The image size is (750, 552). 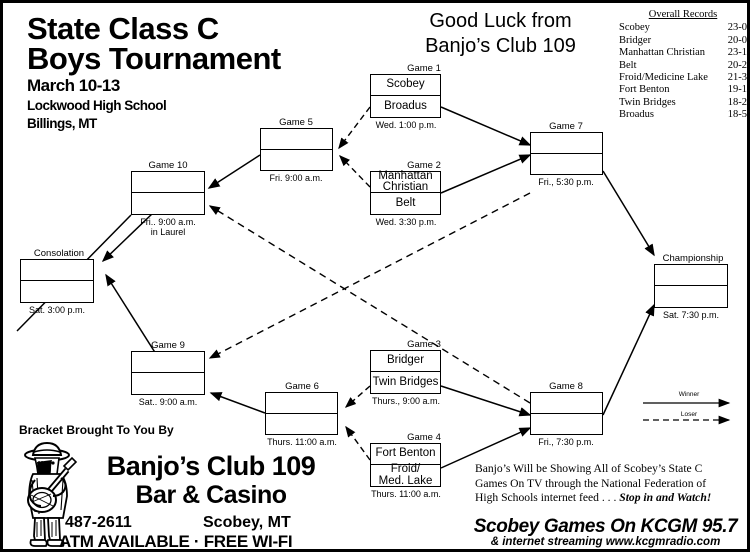 I want to click on game4-box: Fort Benton Froid/ Med. Lake, so click(x=405, y=465).